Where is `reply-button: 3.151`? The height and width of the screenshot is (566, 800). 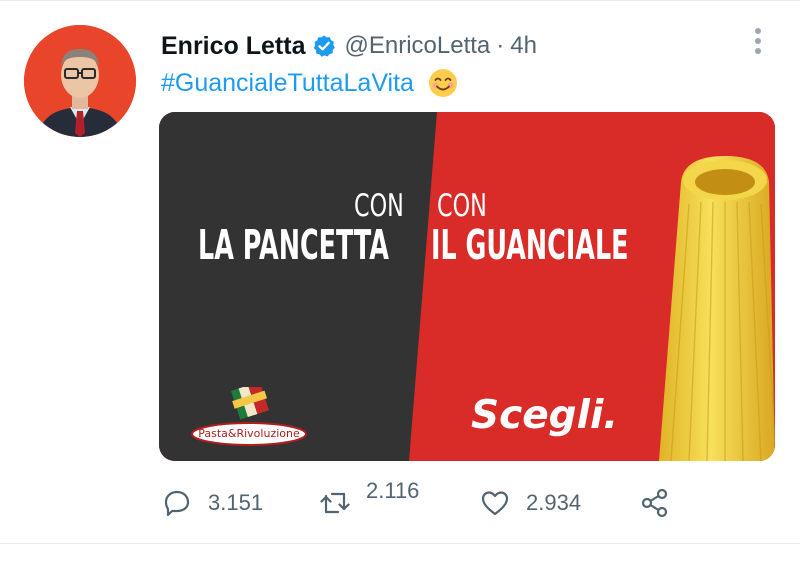
reply-button: 3.151 is located at coordinates (211, 503).